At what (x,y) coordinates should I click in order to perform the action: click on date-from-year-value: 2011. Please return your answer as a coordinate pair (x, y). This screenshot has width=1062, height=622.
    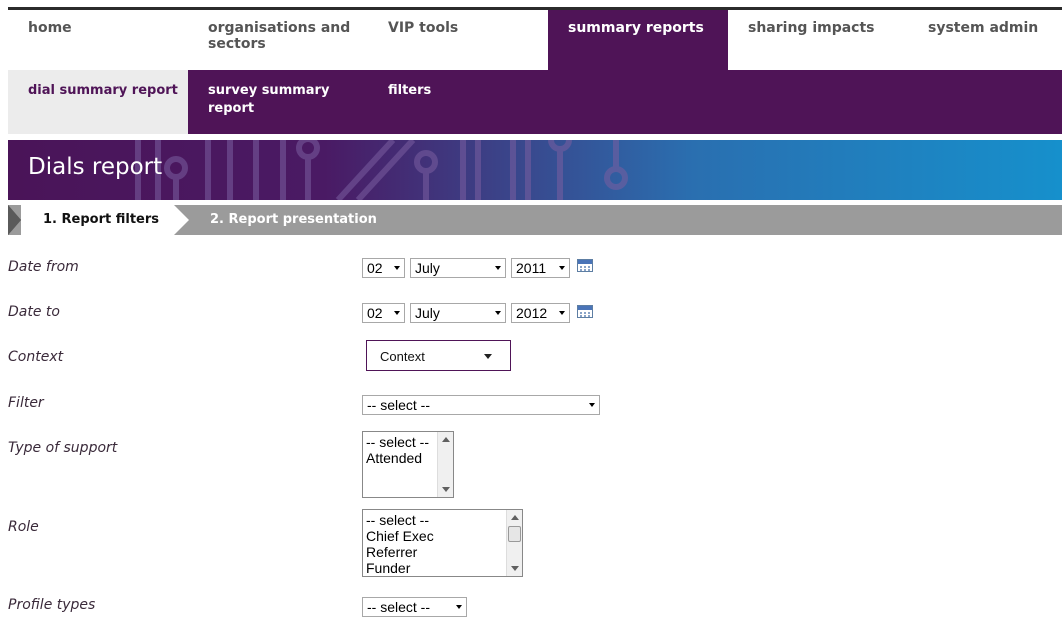
    Looking at the image, I should click on (531, 268).